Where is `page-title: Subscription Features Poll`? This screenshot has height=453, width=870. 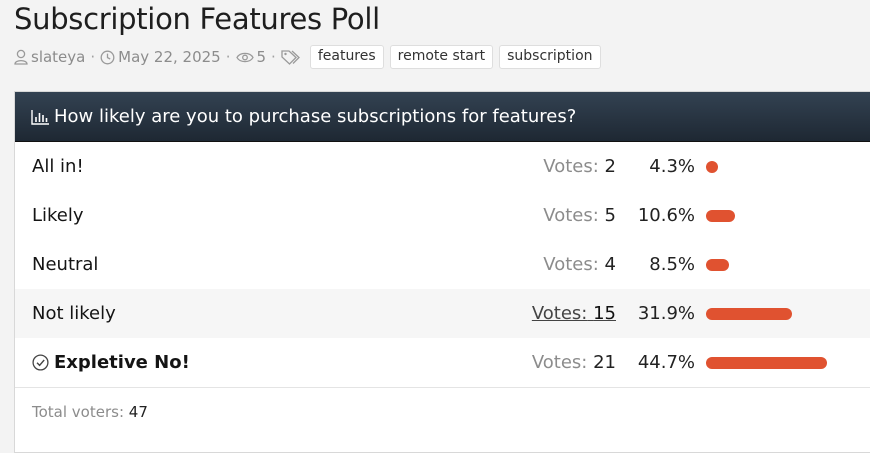
page-title: Subscription Features Poll is located at coordinates (197, 19).